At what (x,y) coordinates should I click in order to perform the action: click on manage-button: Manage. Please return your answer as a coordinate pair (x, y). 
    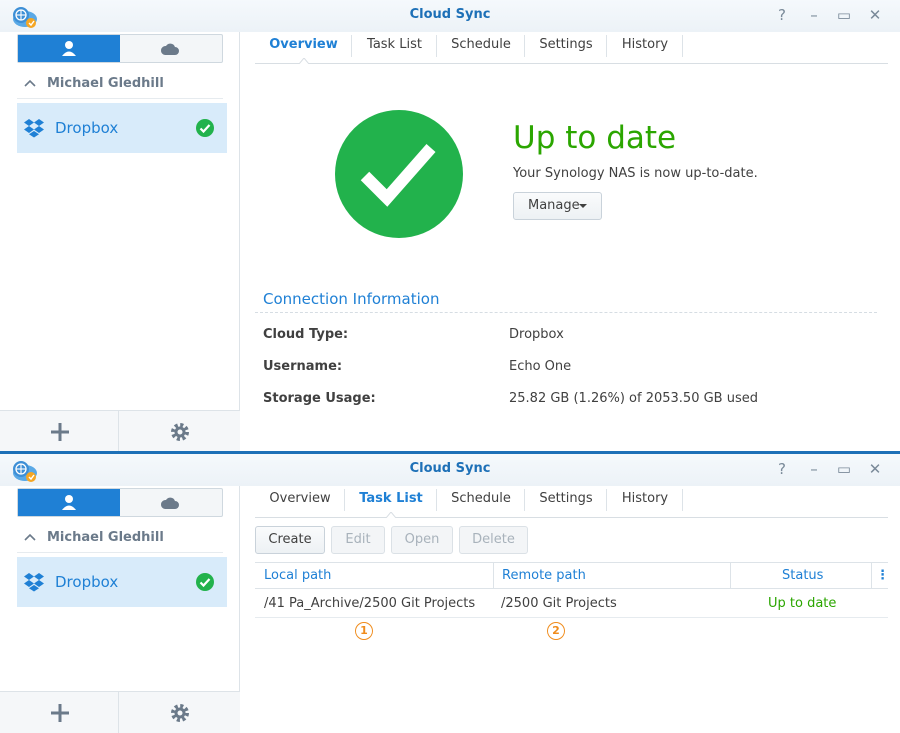
    Looking at the image, I should click on (557, 206).